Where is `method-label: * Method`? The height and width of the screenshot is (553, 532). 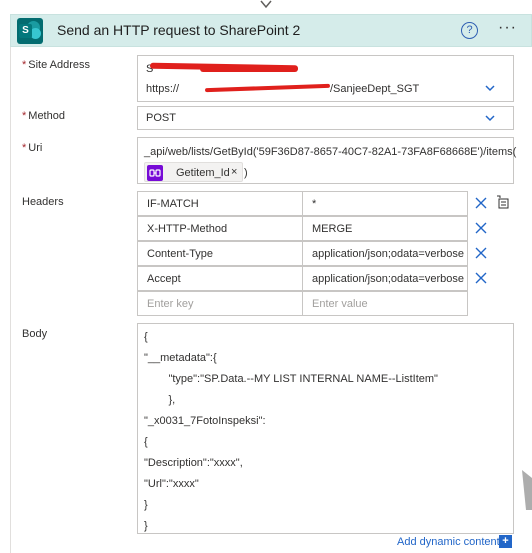
method-label: * Method is located at coordinates (43, 116).